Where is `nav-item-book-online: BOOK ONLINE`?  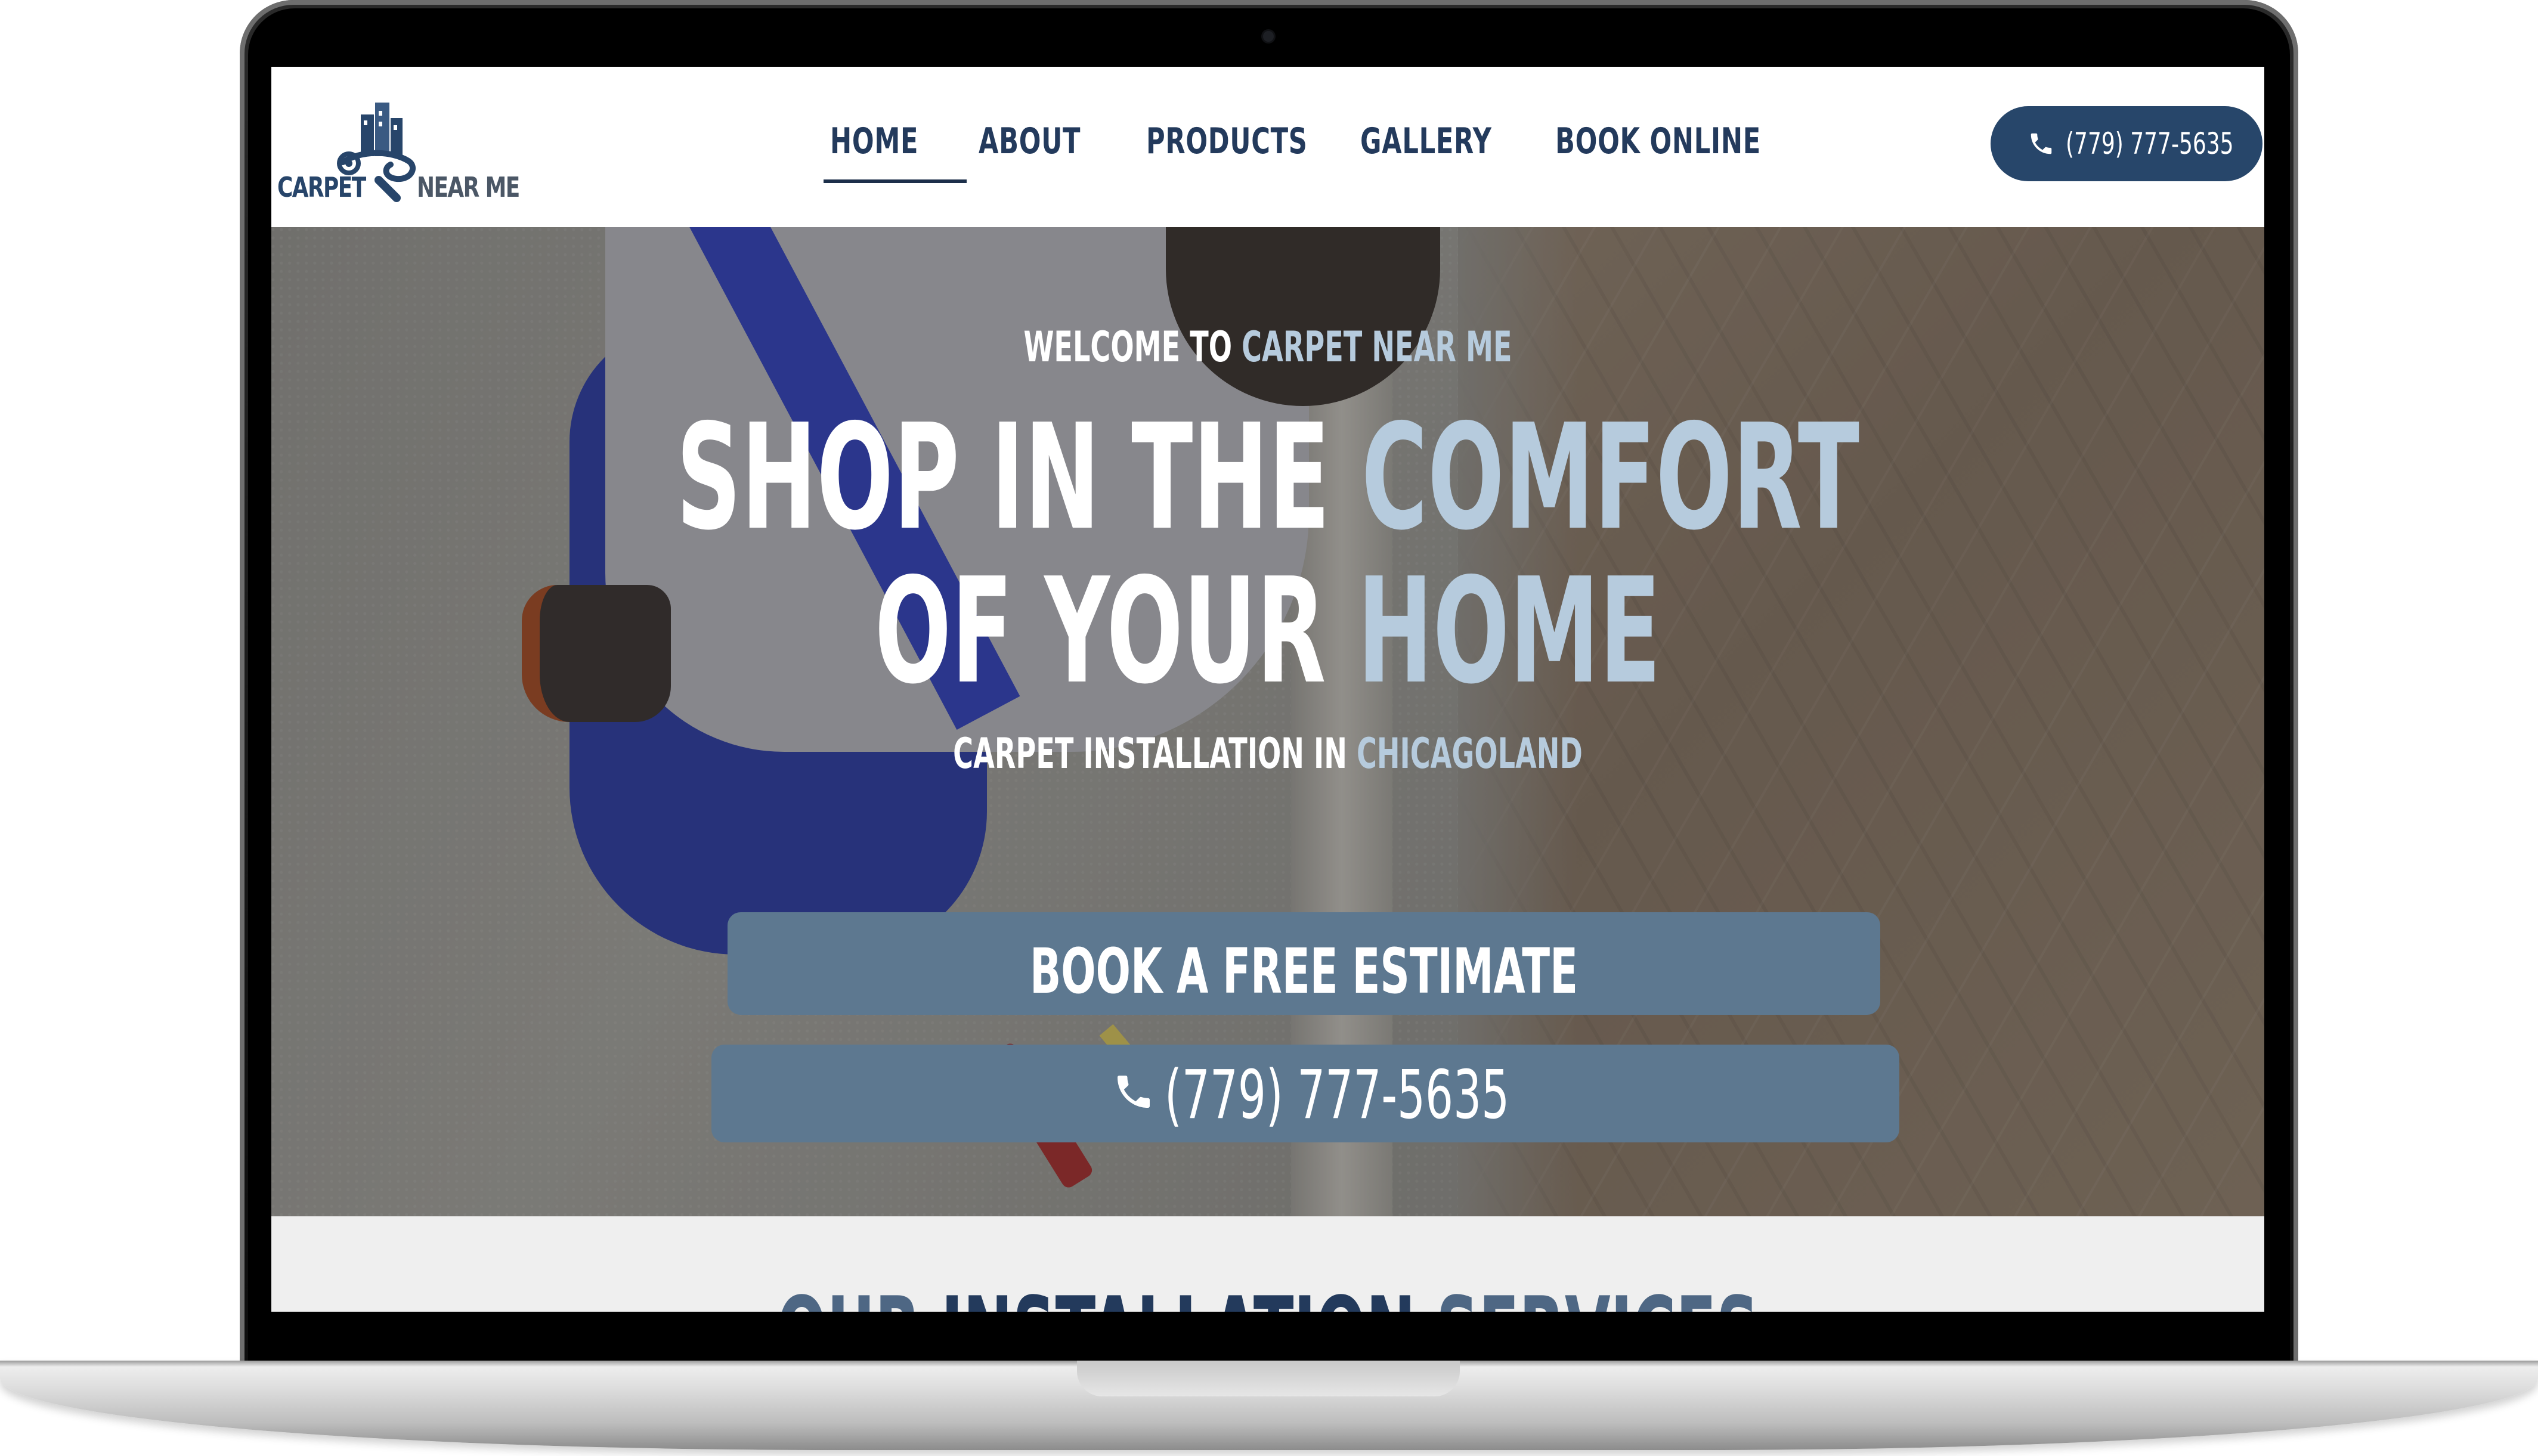 nav-item-book-online: BOOK ONLINE is located at coordinates (1658, 141).